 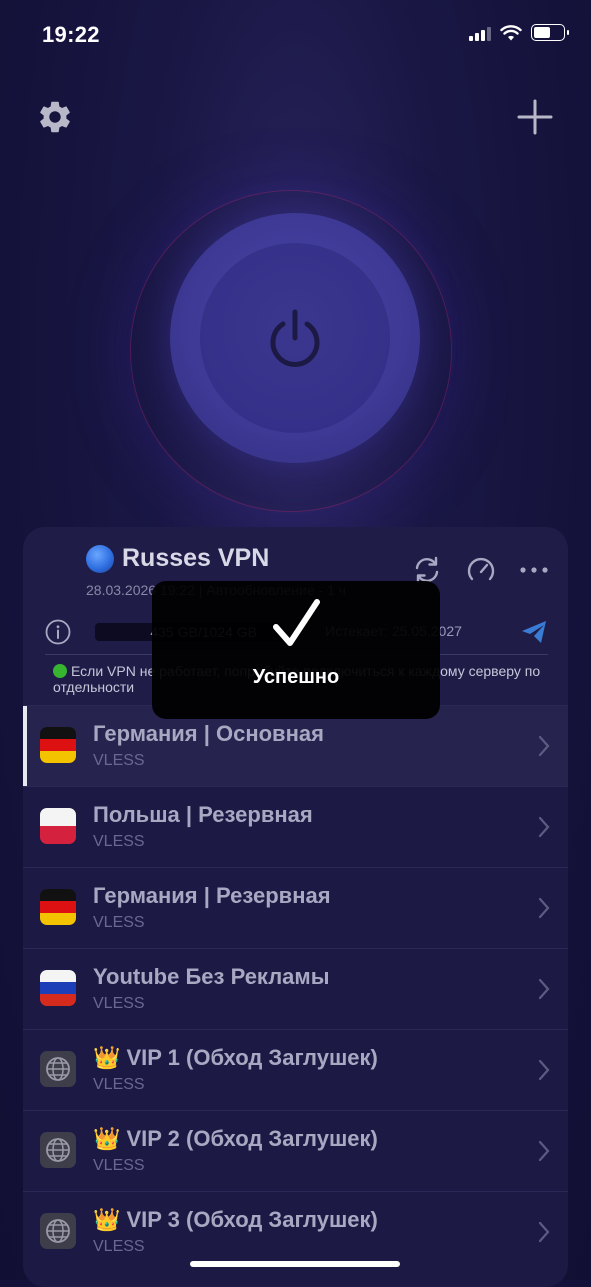 I want to click on server-name: Польша | Резервная, so click(x=203, y=814).